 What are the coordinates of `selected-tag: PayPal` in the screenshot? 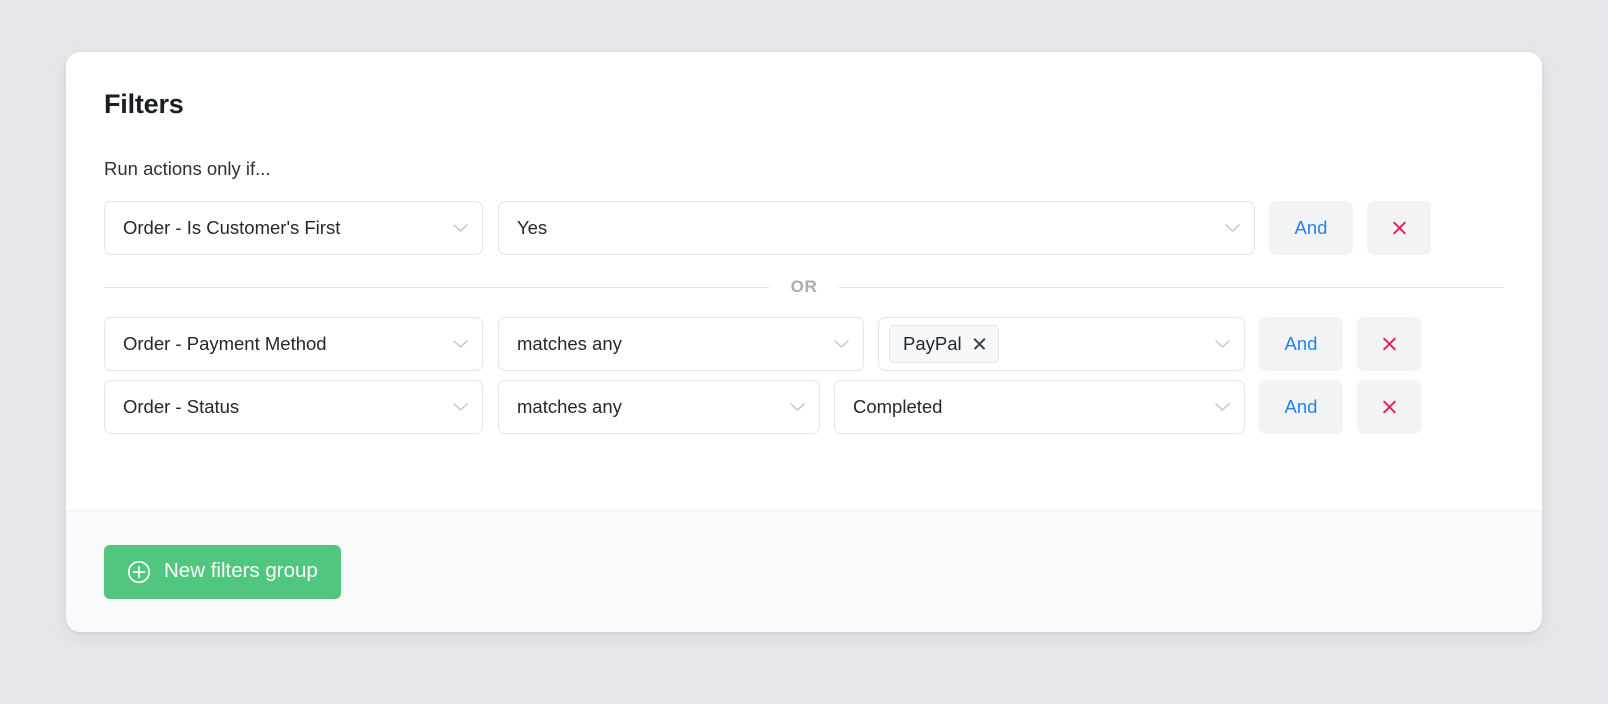 It's located at (944, 344).